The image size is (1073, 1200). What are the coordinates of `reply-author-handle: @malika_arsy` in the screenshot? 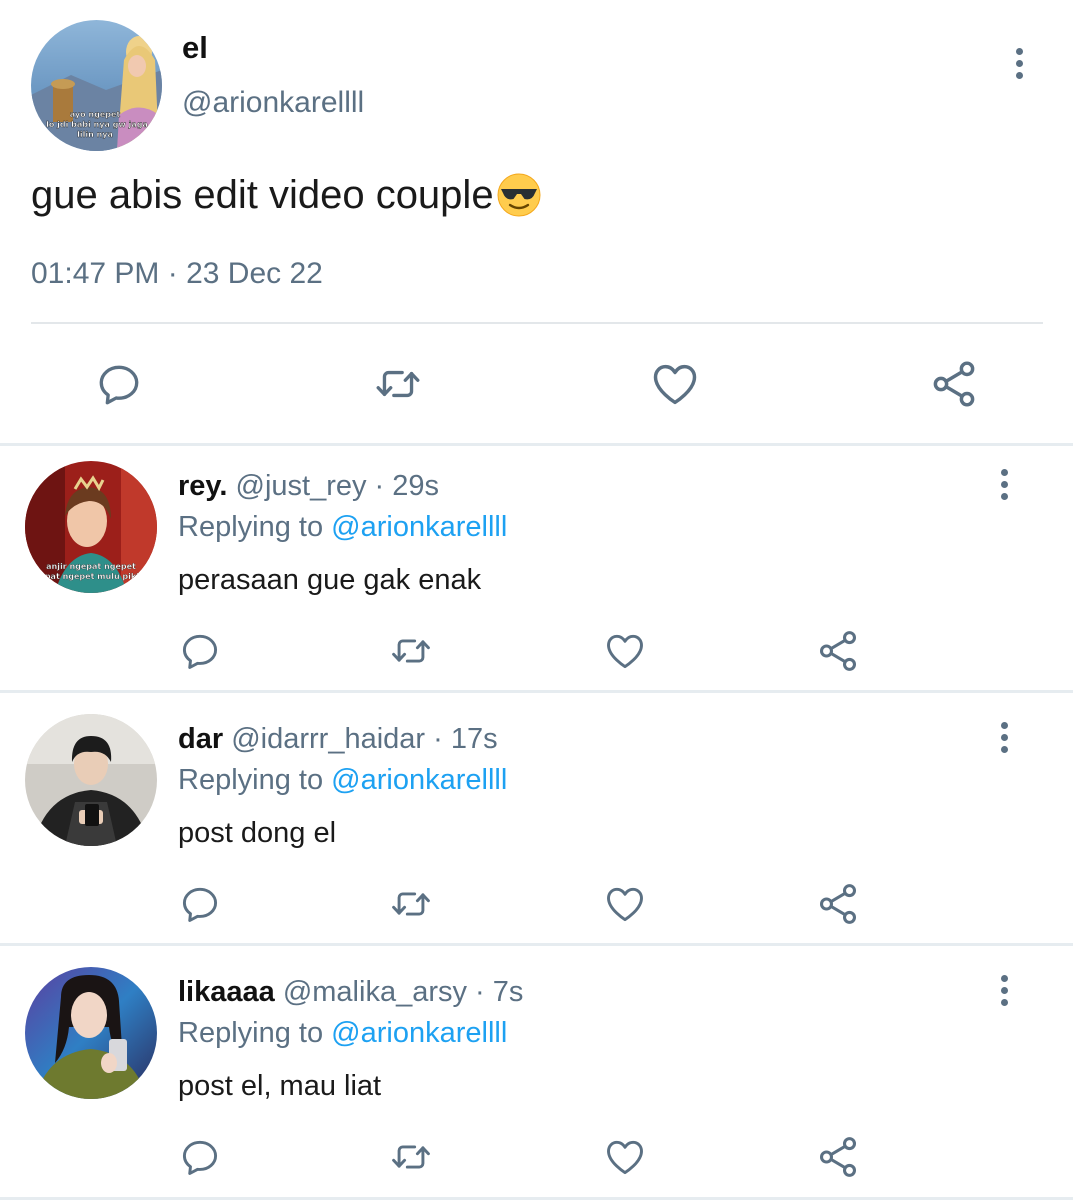 It's located at (375, 992).